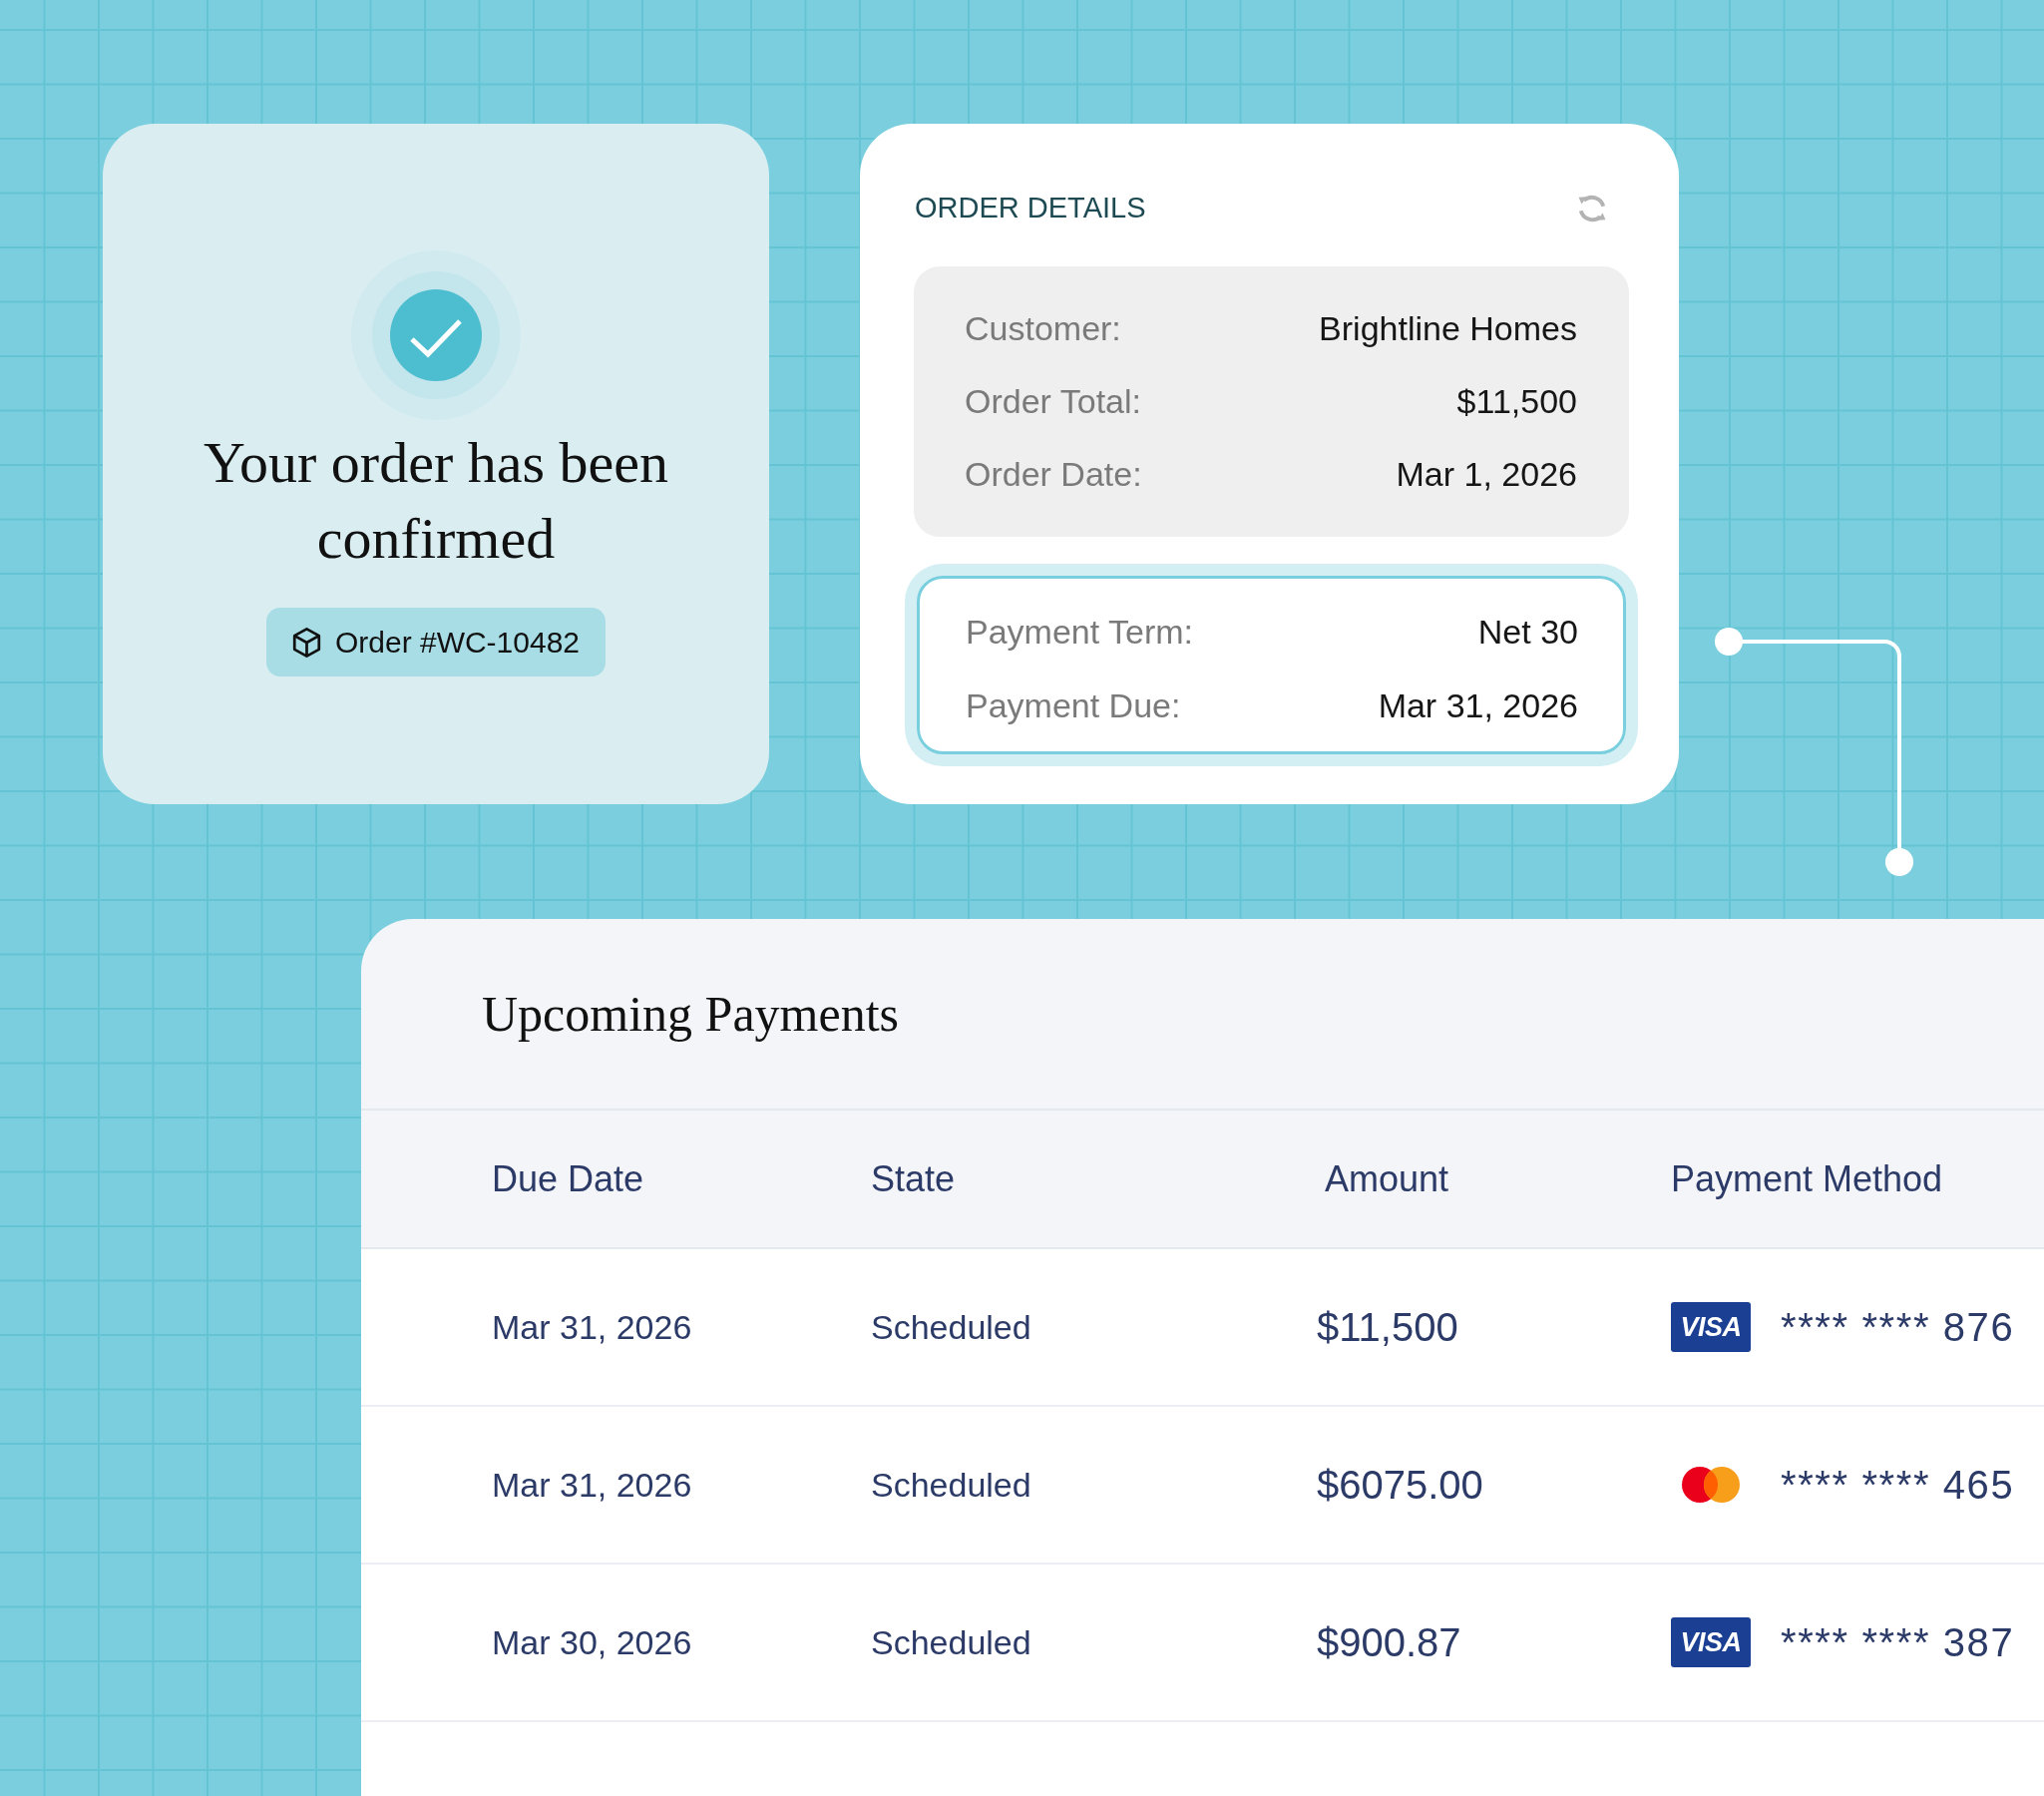 This screenshot has width=2044, height=1796. I want to click on confirmation-title: Your order has been confirmed, so click(436, 501).